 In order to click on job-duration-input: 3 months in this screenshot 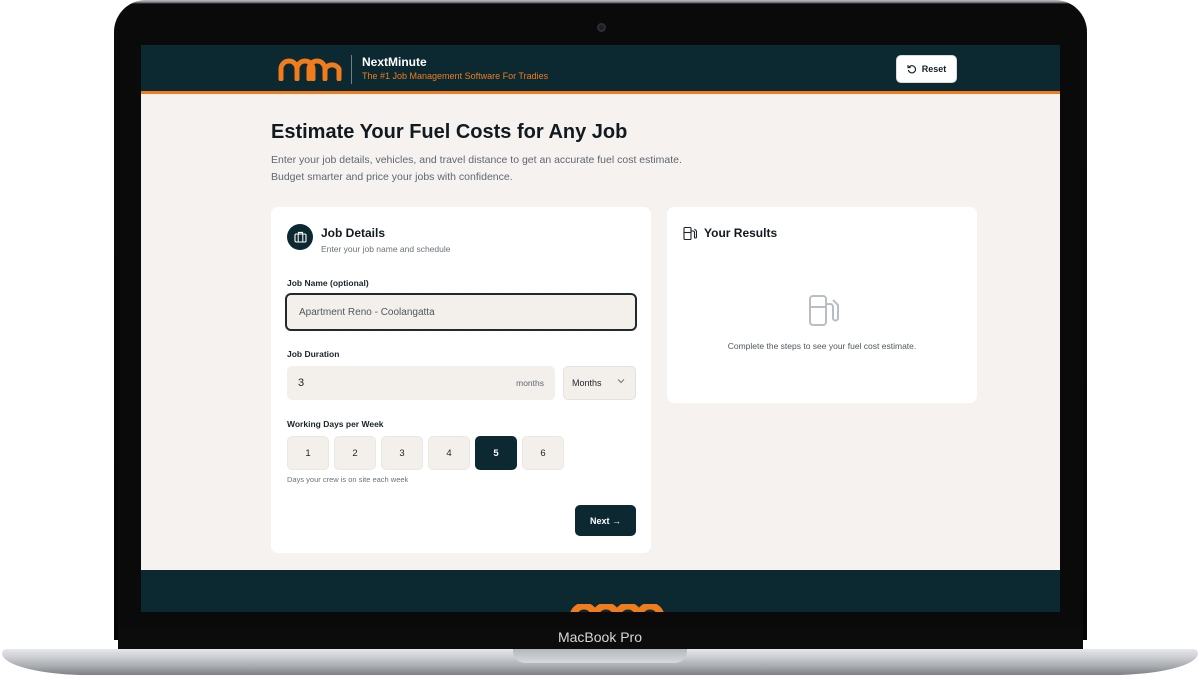, I will do `click(421, 383)`.